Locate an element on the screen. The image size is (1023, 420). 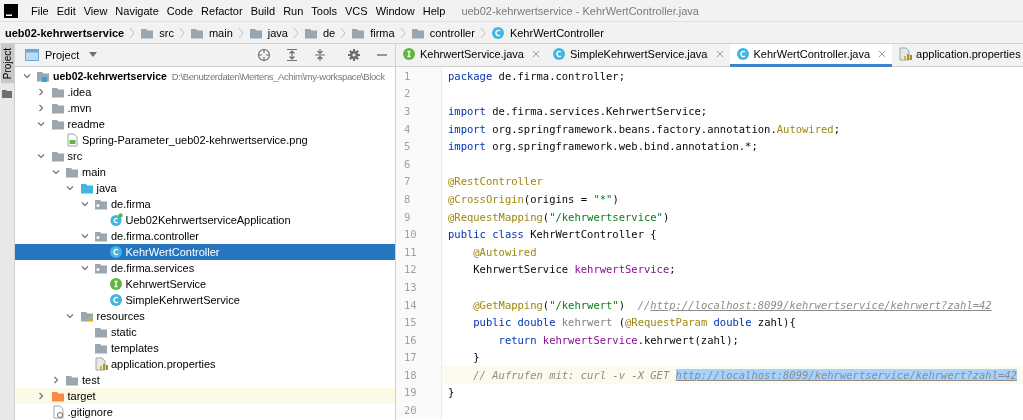
tree-item: Spring-Parameter_ueb02-kehrwertservice.png is located at coordinates (205, 140).